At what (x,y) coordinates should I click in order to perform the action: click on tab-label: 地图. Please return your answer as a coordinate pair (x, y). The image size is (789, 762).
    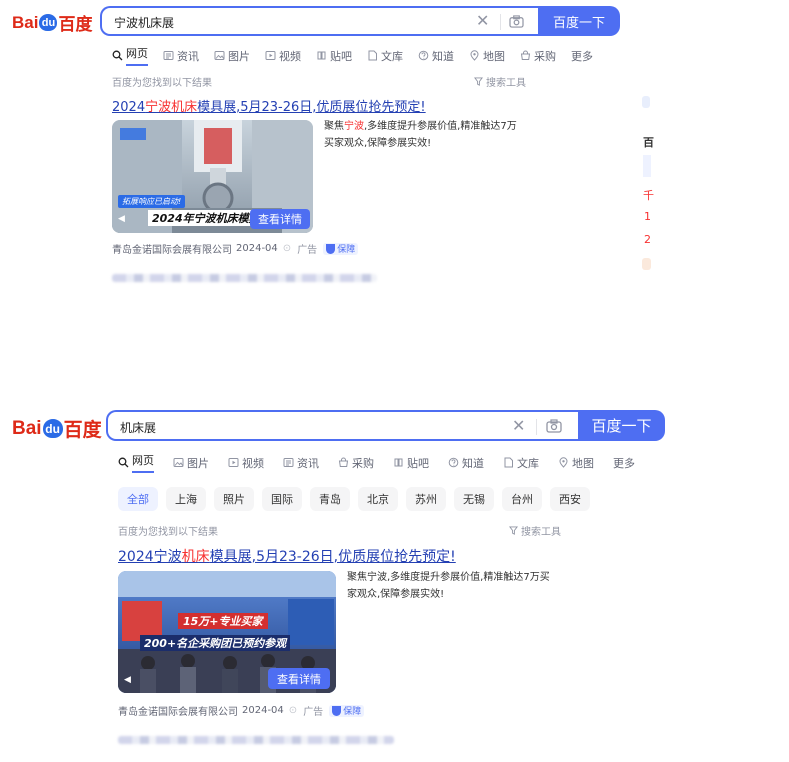
    Looking at the image, I should click on (583, 463).